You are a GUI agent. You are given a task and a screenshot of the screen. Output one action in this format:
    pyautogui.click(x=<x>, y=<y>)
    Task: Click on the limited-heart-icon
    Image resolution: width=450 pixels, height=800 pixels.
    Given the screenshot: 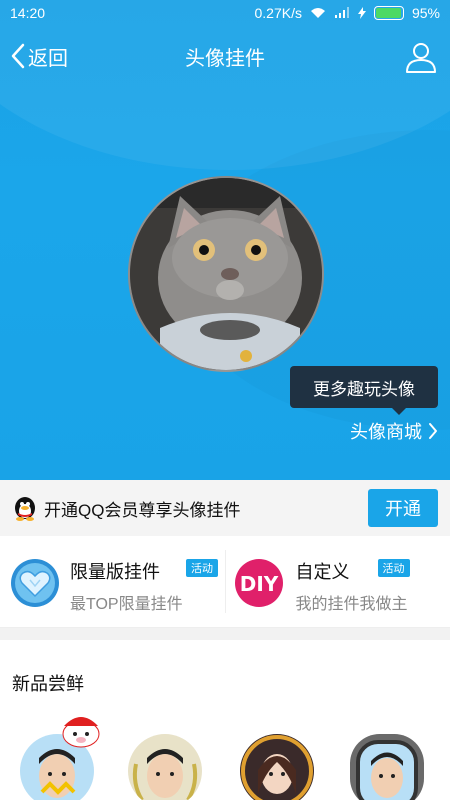 What is the action you would take?
    pyautogui.click(x=35, y=583)
    